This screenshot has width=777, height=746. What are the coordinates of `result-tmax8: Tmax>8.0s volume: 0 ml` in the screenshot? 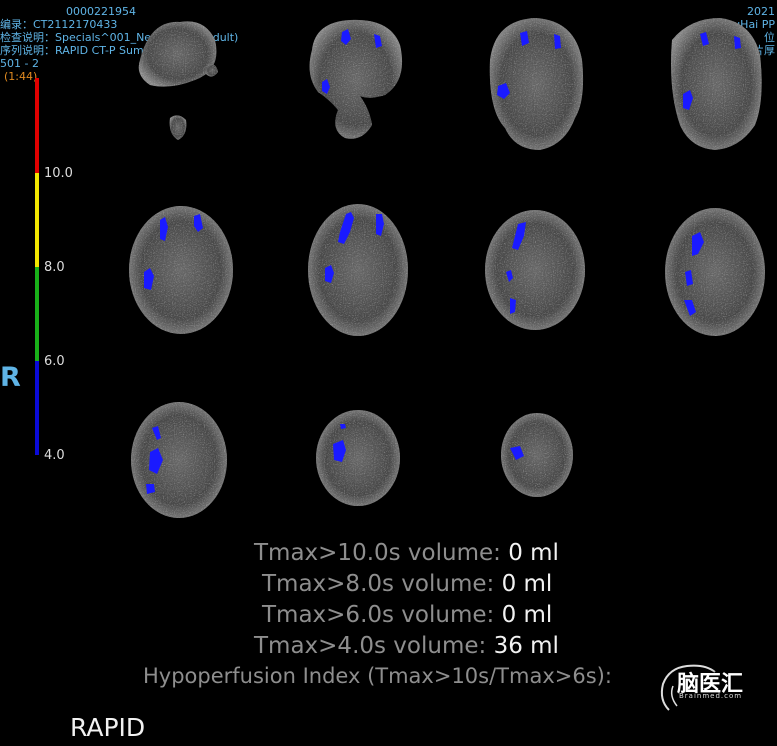 It's located at (407, 584).